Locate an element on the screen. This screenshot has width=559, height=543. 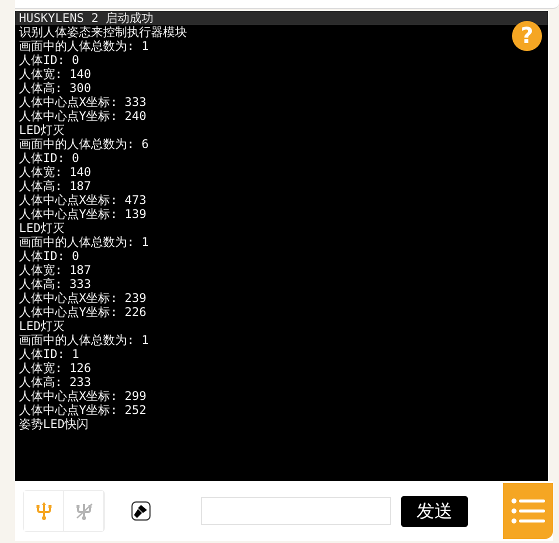
console-line: 人体中心点X坐标: 239 is located at coordinates (82, 298).